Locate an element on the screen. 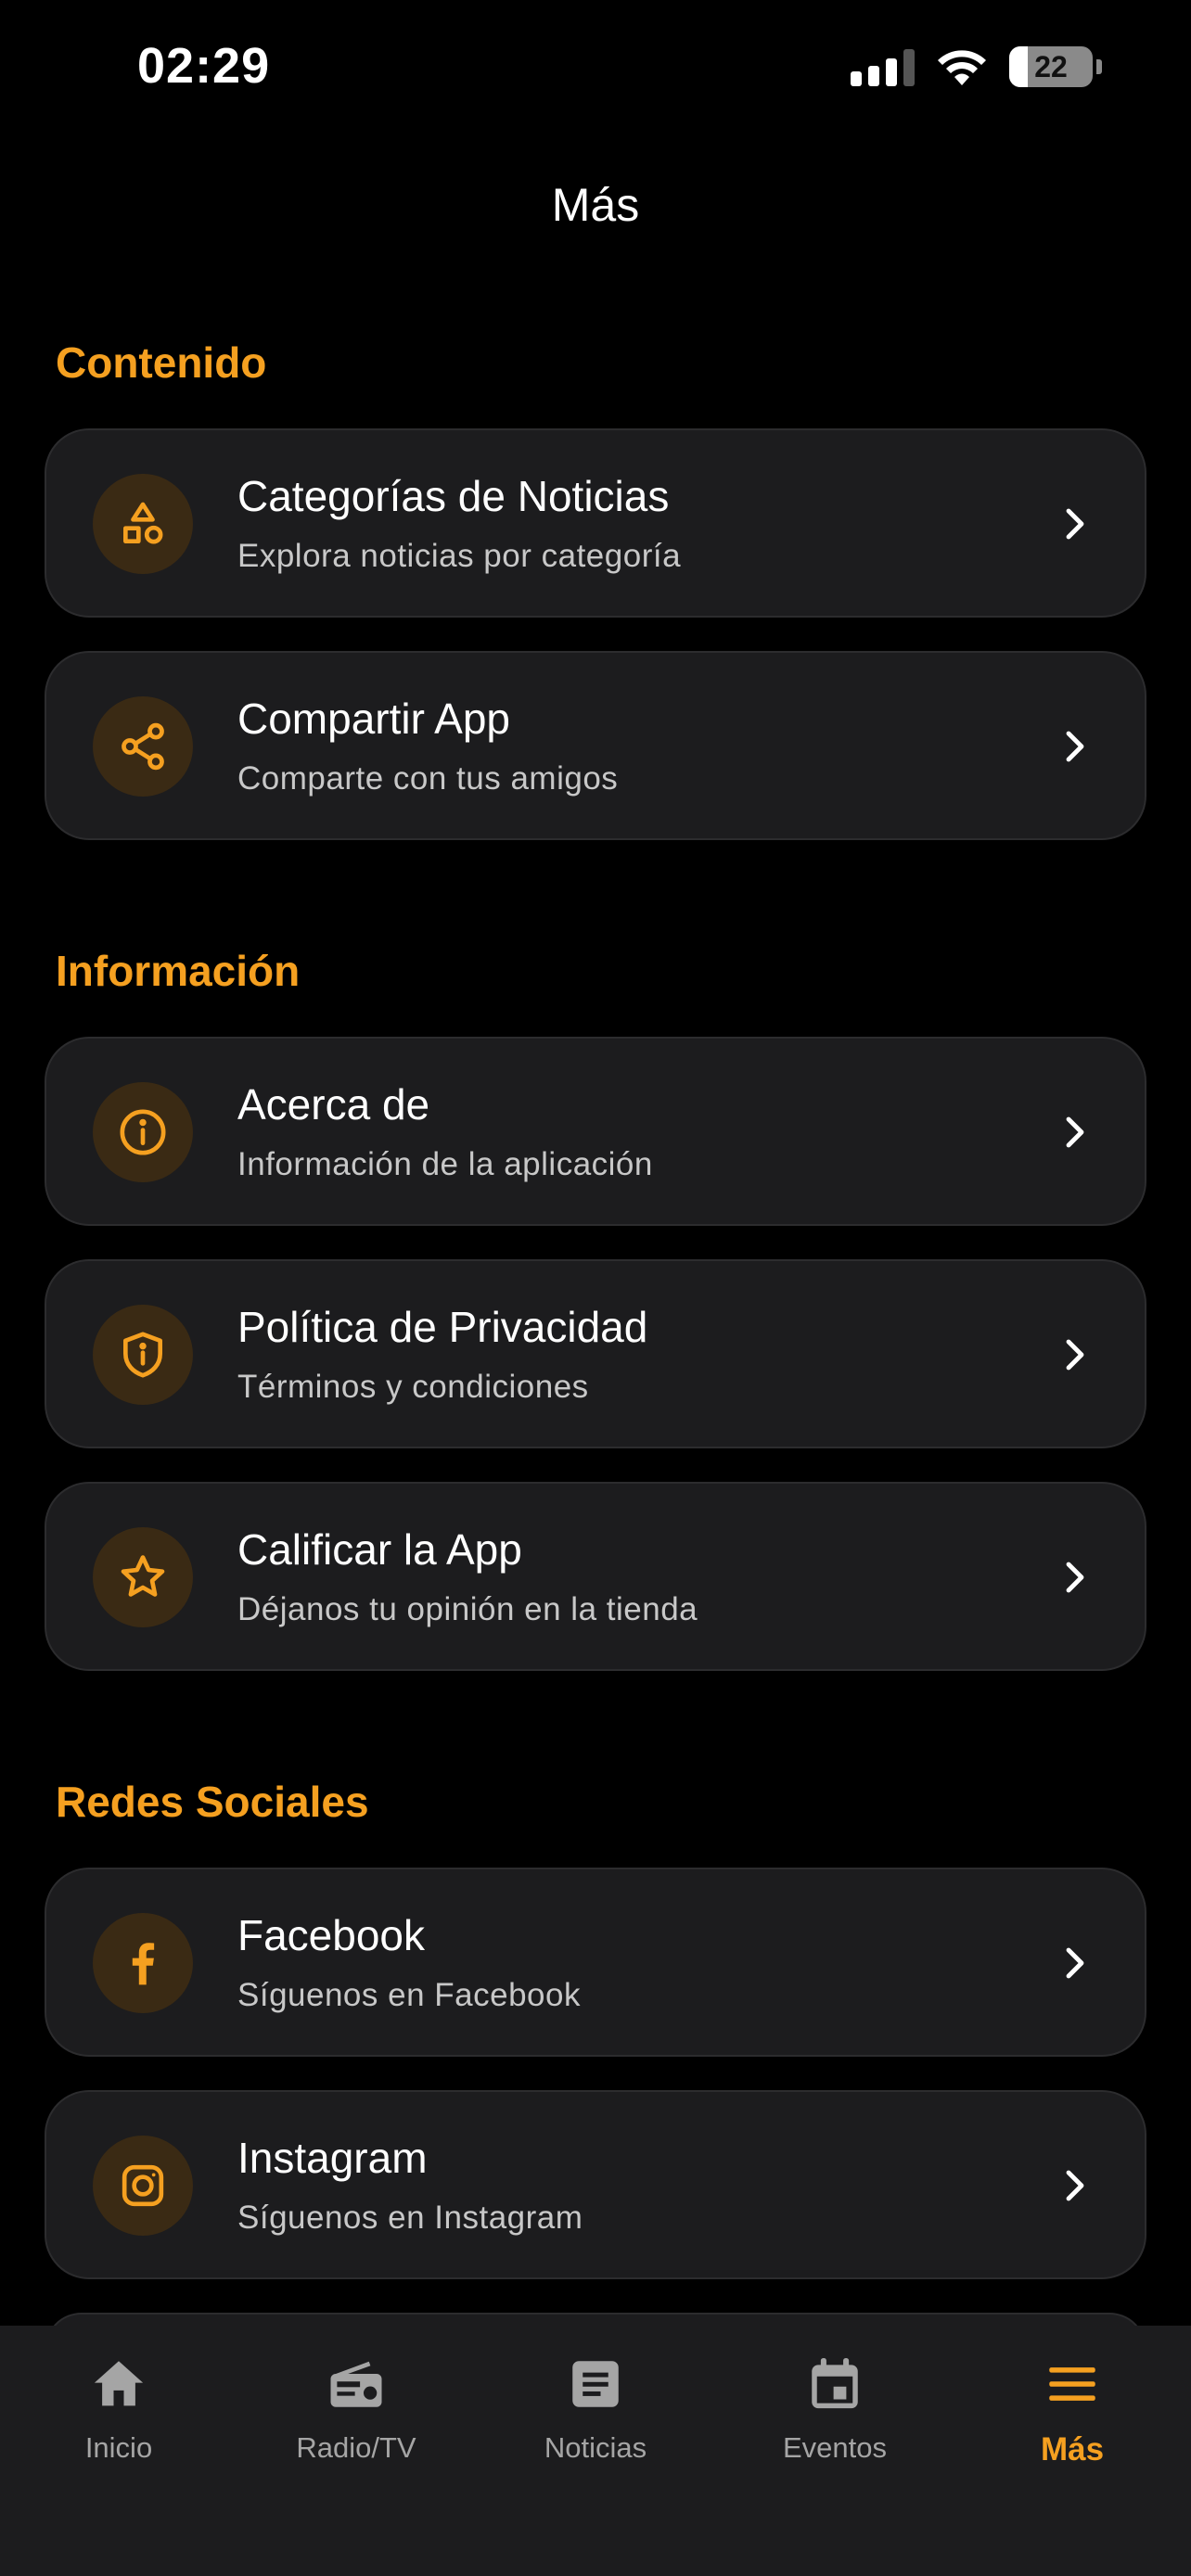  wifi-icon is located at coordinates (962, 67).